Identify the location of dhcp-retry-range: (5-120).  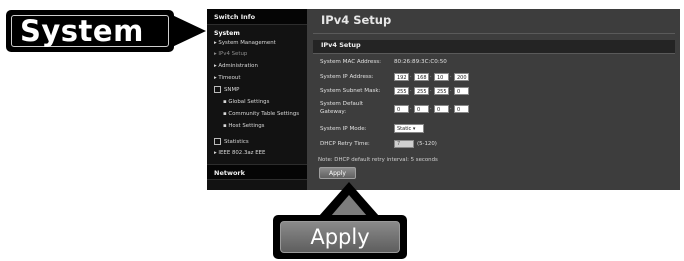
(427, 144).